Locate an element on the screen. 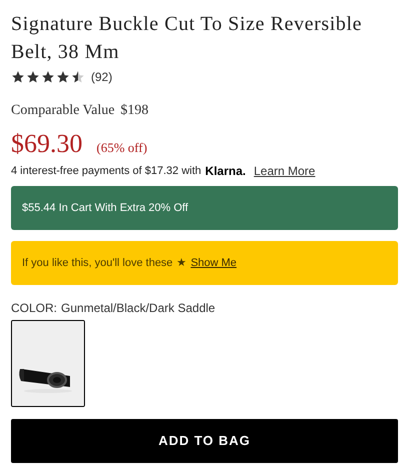 The height and width of the screenshot is (472, 415). show-me-link: Show Me is located at coordinates (213, 263).